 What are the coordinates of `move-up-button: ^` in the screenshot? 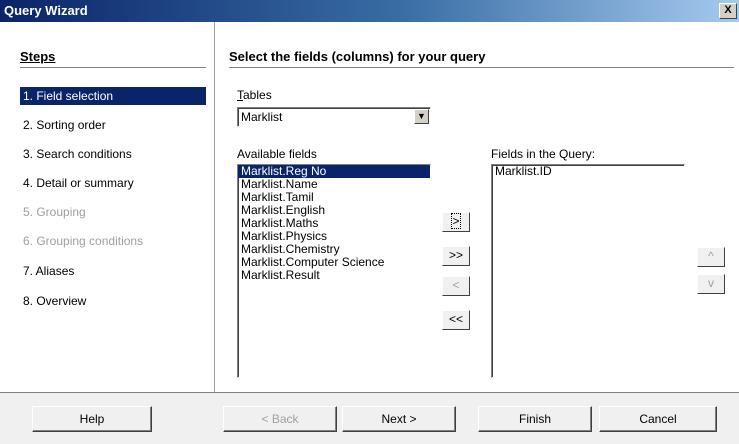 It's located at (711, 257).